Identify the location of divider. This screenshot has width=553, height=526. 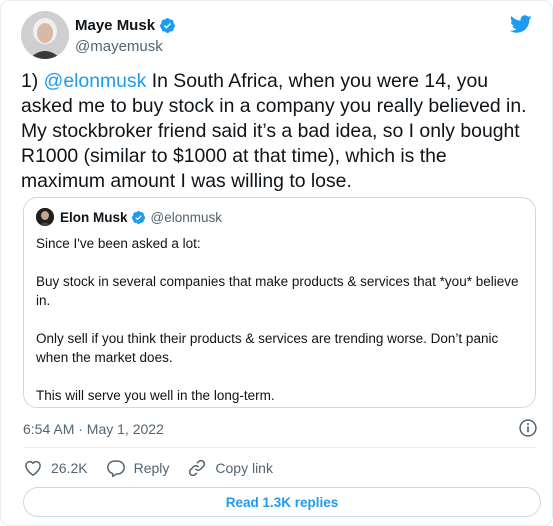
(279, 447).